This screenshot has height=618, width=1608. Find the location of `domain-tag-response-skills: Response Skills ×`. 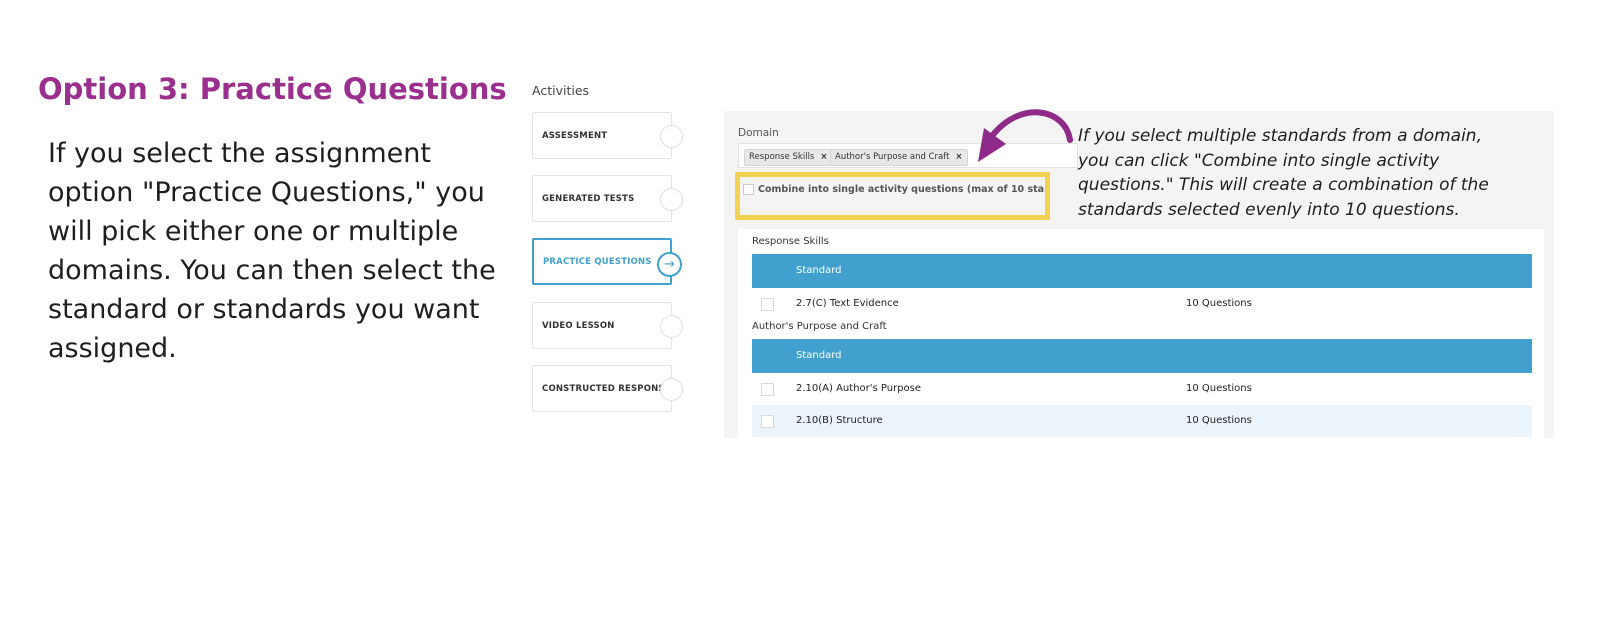

domain-tag-response-skills: Response Skills × is located at coordinates (788, 157).